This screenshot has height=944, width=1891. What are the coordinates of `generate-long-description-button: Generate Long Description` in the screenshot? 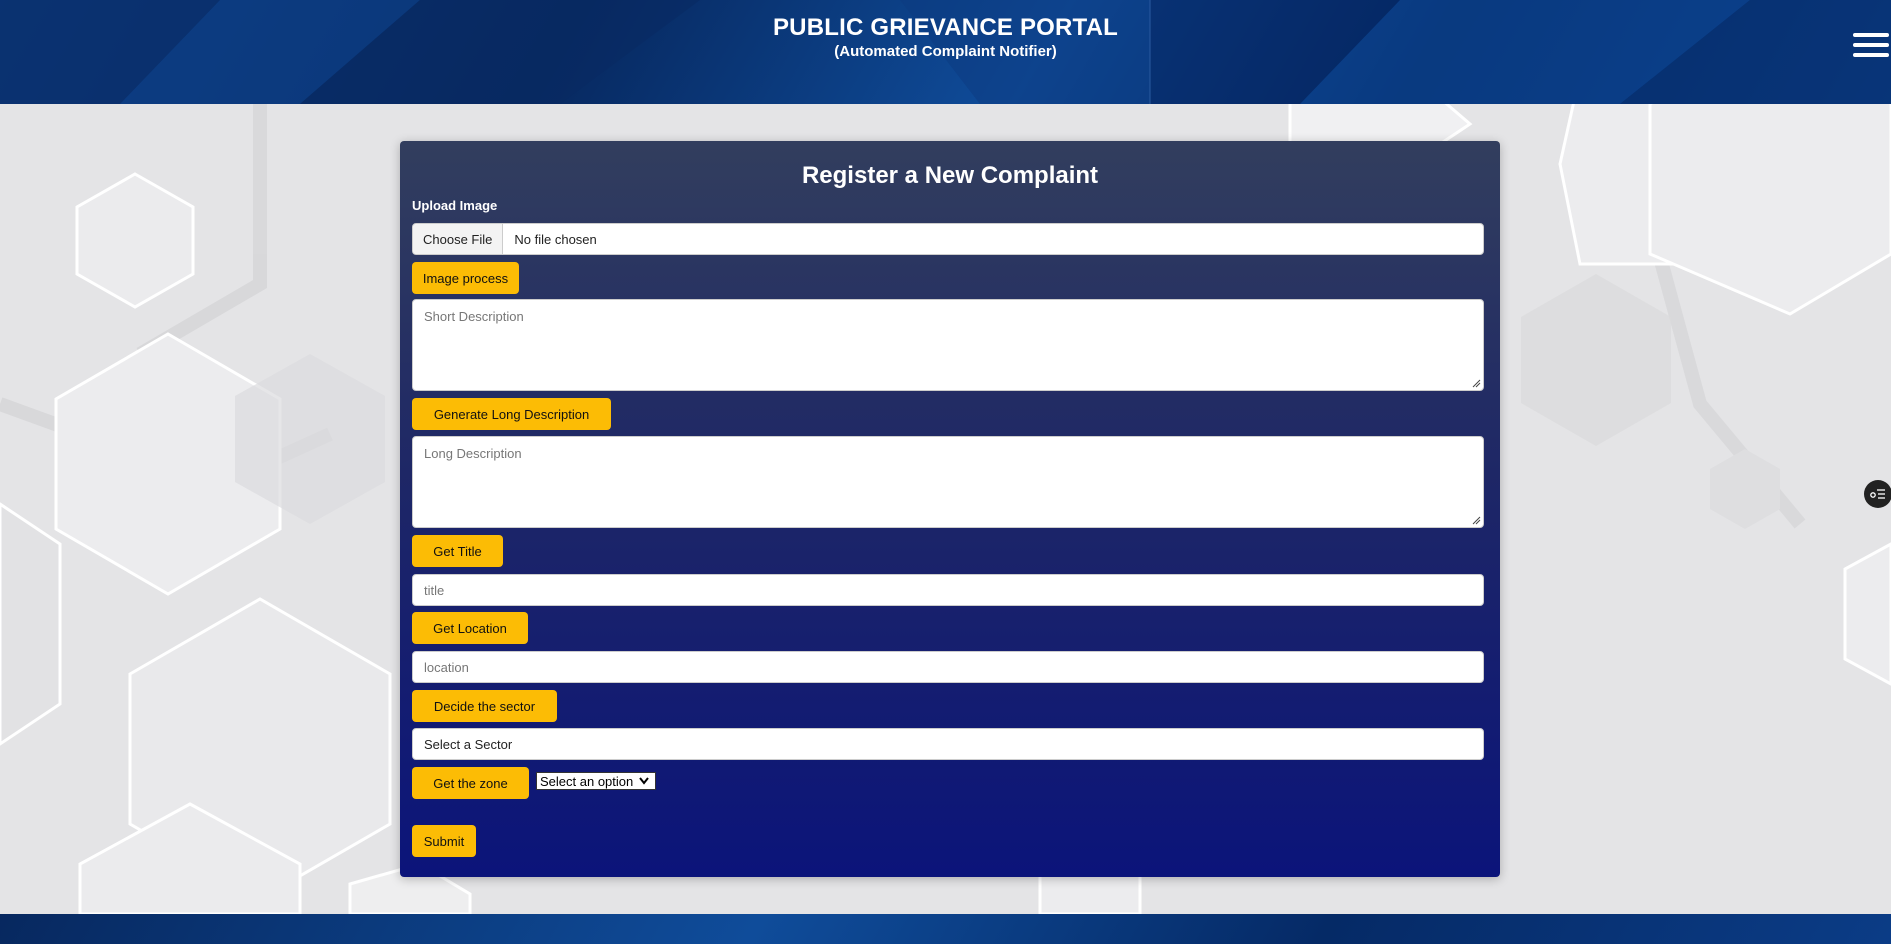 It's located at (511, 414).